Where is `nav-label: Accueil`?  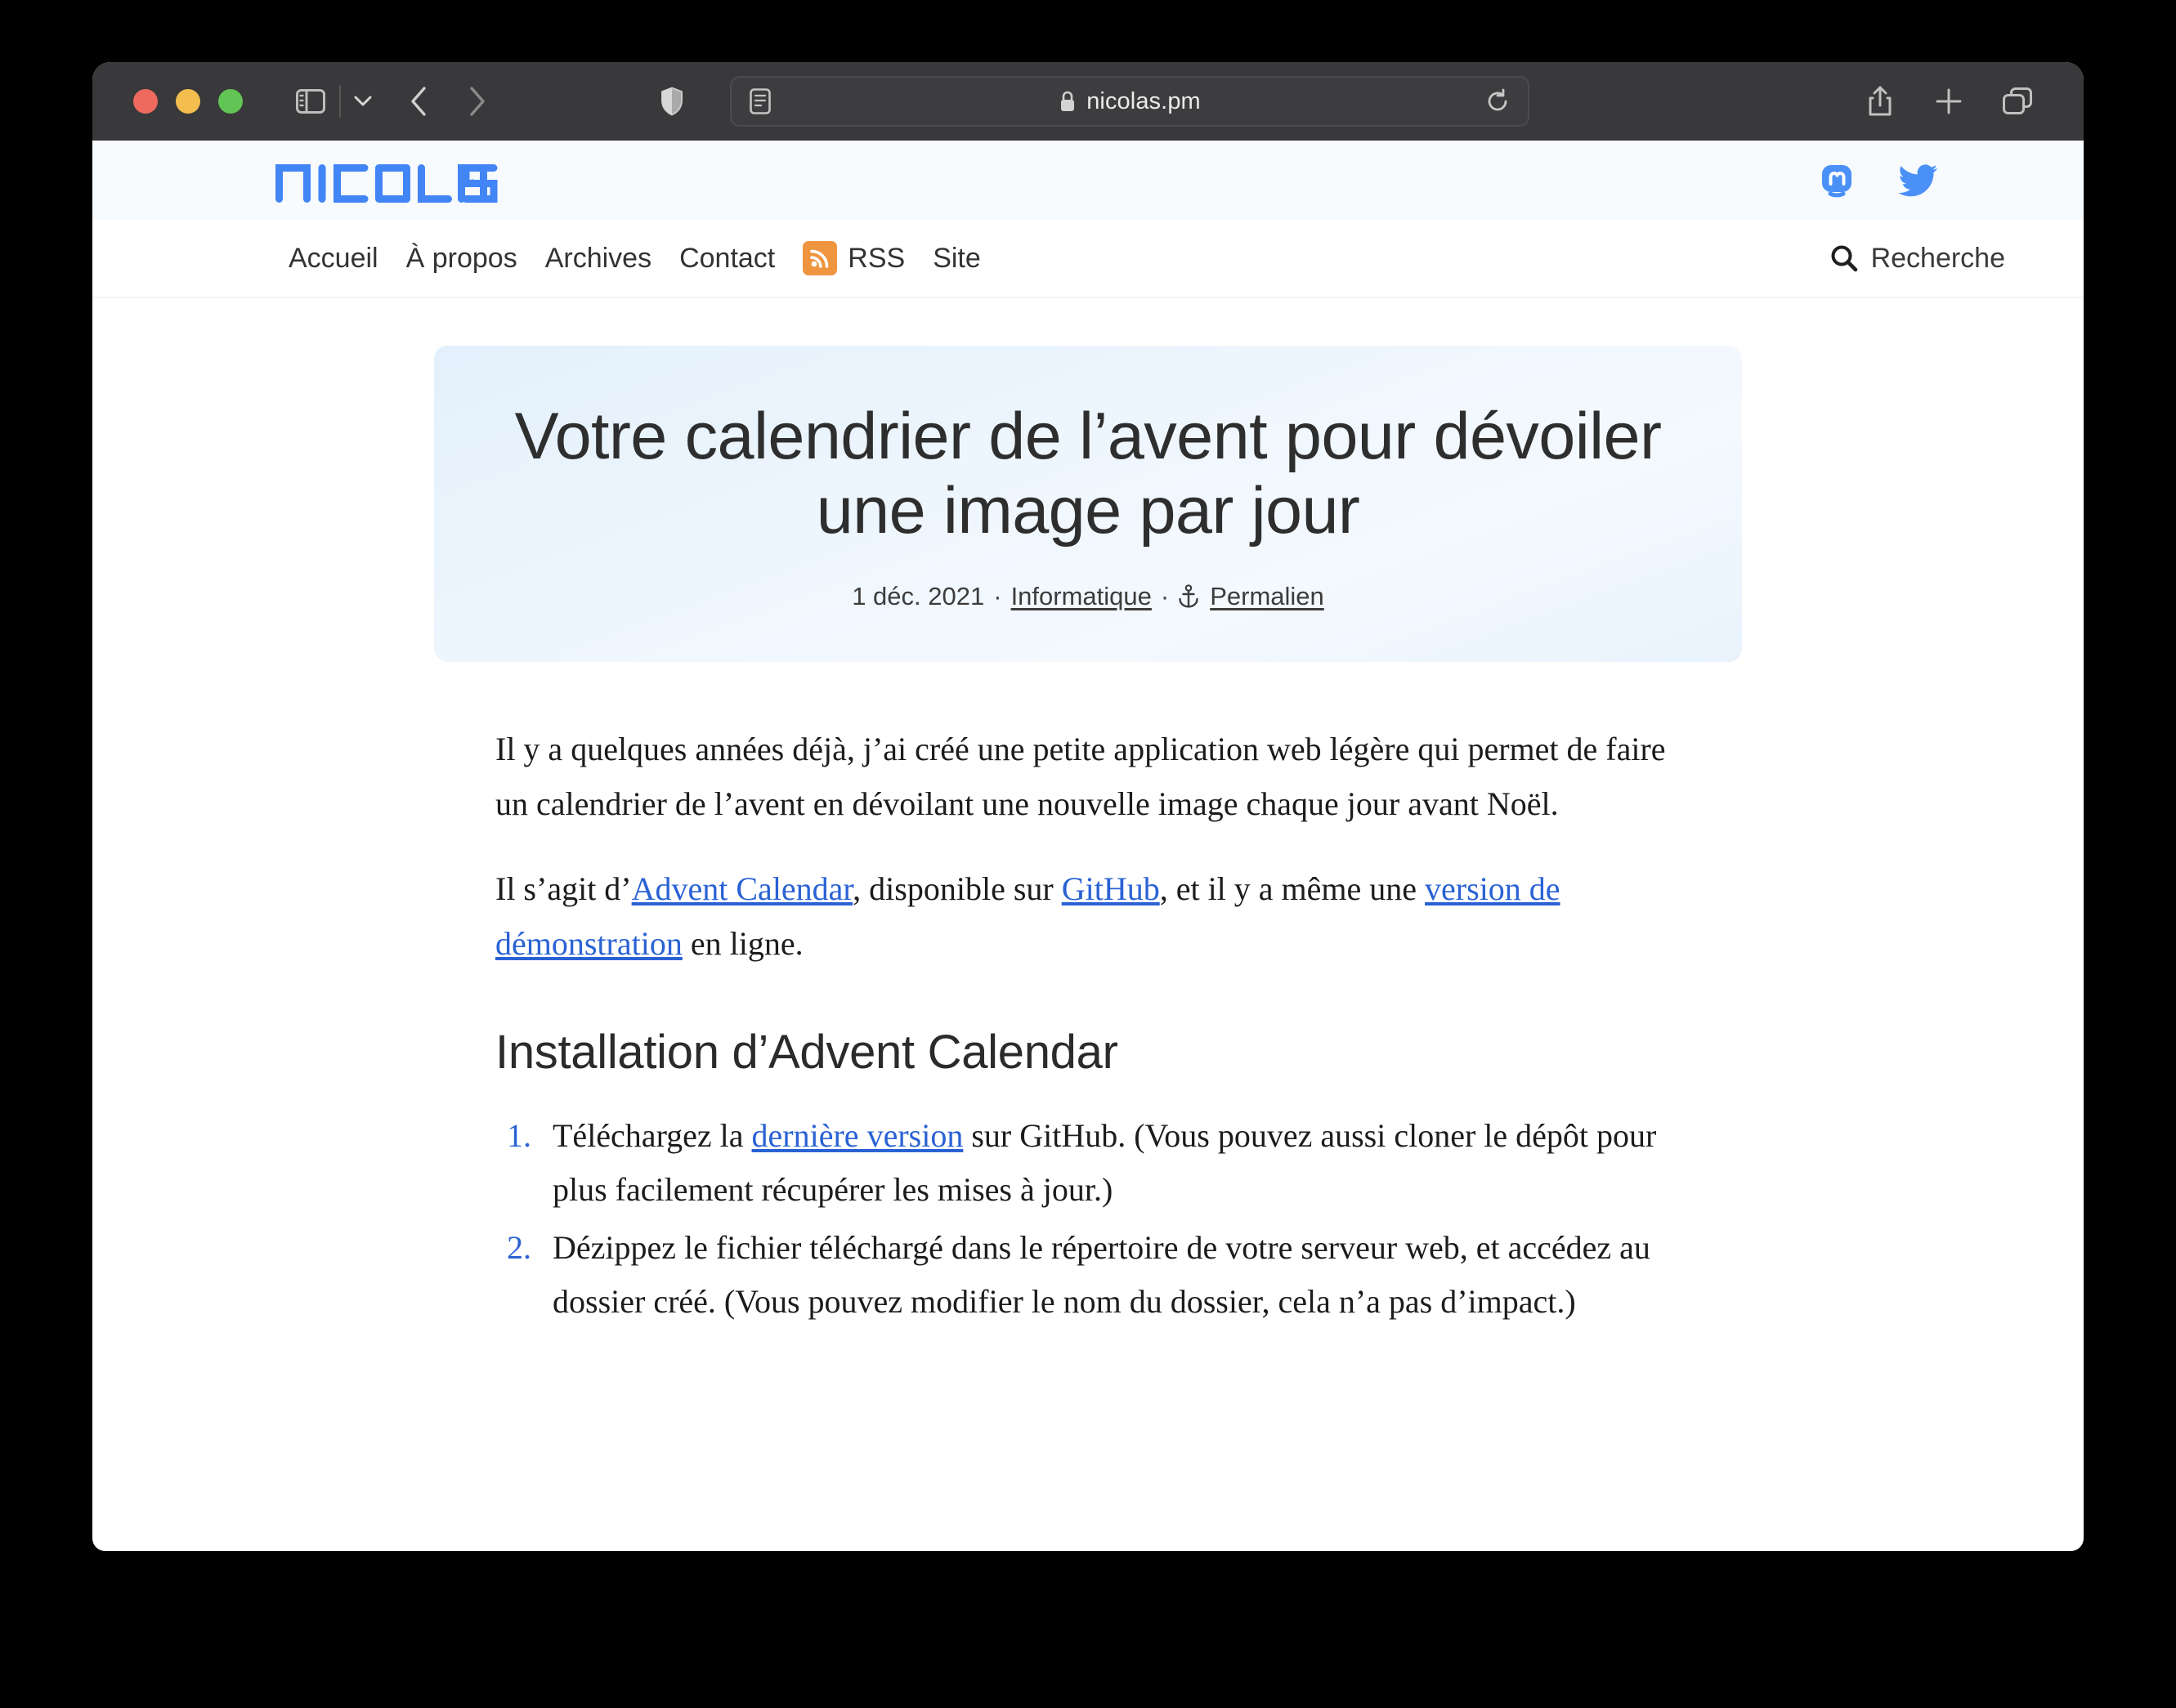 nav-label: Accueil is located at coordinates (333, 258).